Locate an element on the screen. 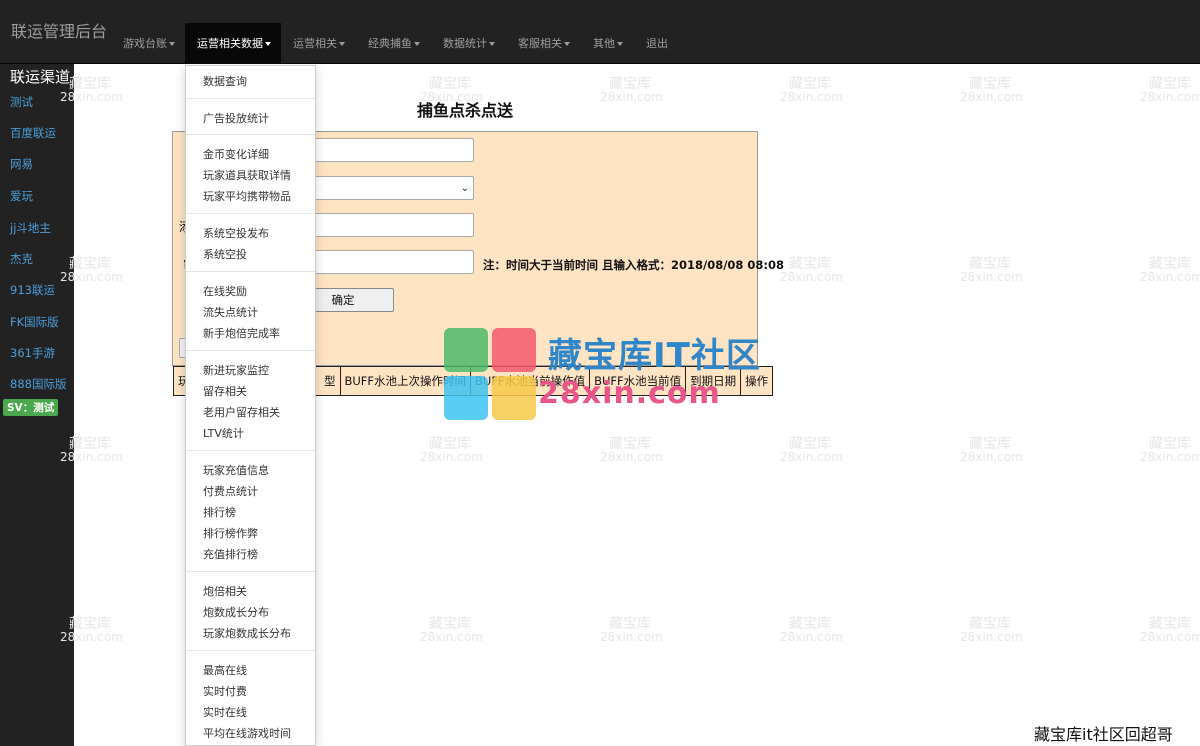 Image resolution: width=1200 pixels, height=746 pixels. sidebar-item-361: 361手游 is located at coordinates (32, 353).